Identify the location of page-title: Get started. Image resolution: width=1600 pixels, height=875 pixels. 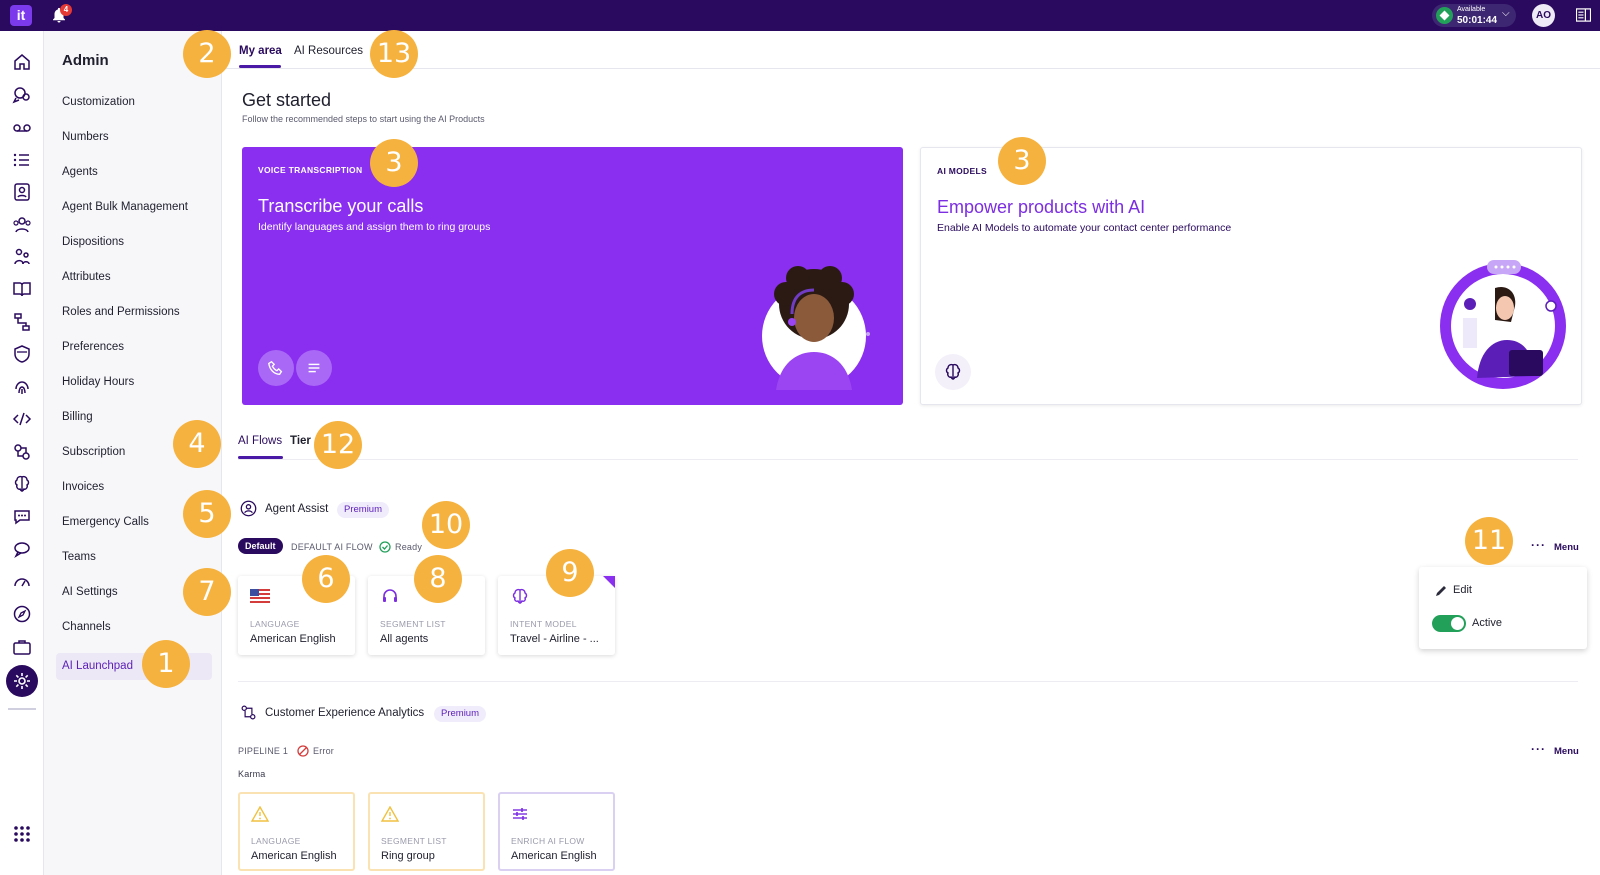
(287, 100).